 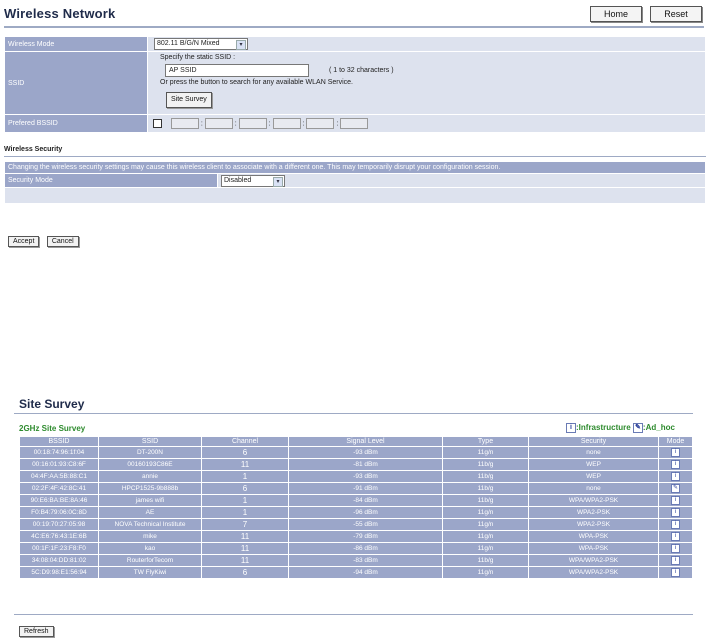 I want to click on cell-signal: -96 dBm, so click(x=365, y=512).